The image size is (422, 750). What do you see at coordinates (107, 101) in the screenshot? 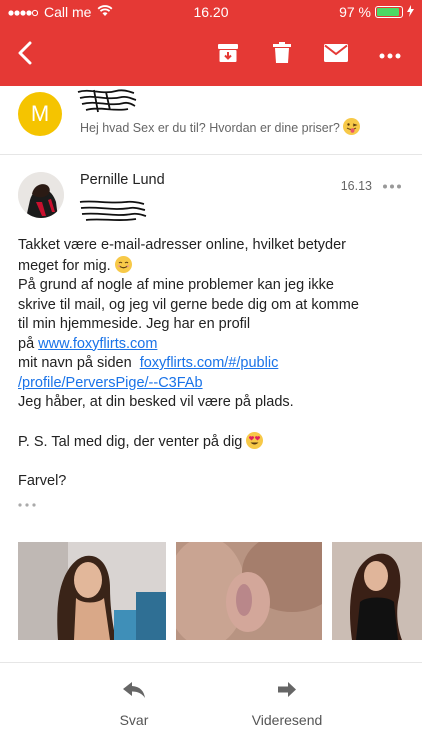
I see `redacted-sender-scribble` at bounding box center [107, 101].